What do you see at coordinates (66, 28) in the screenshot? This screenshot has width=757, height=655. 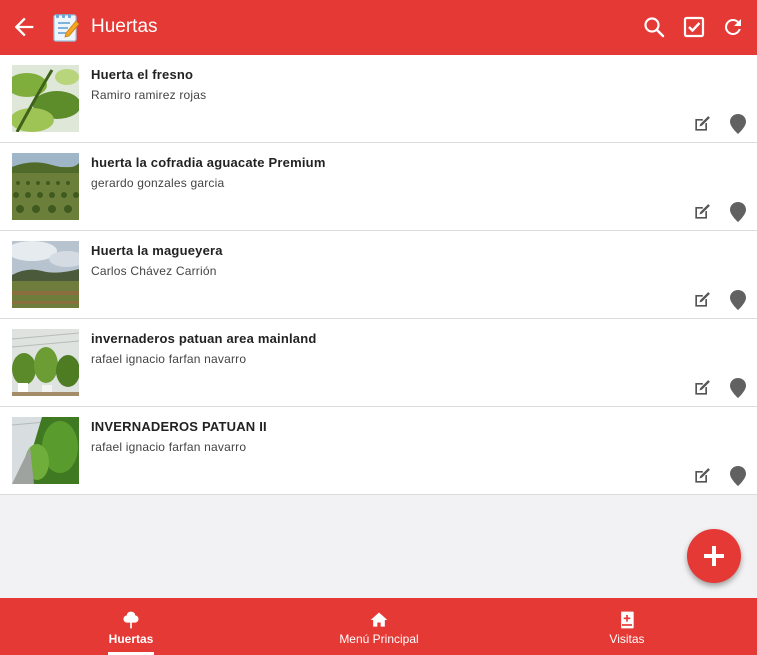 I see `notepad-icon` at bounding box center [66, 28].